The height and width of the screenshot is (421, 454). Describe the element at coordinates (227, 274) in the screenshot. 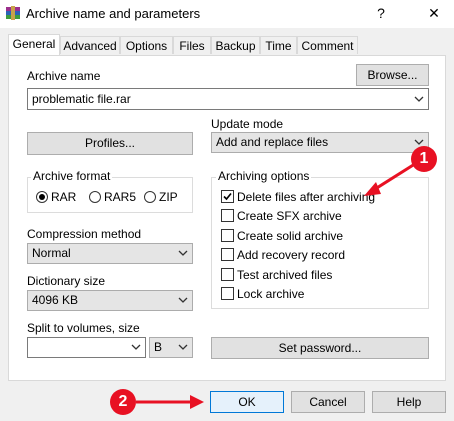

I see `test-archived-checkbox` at that location.